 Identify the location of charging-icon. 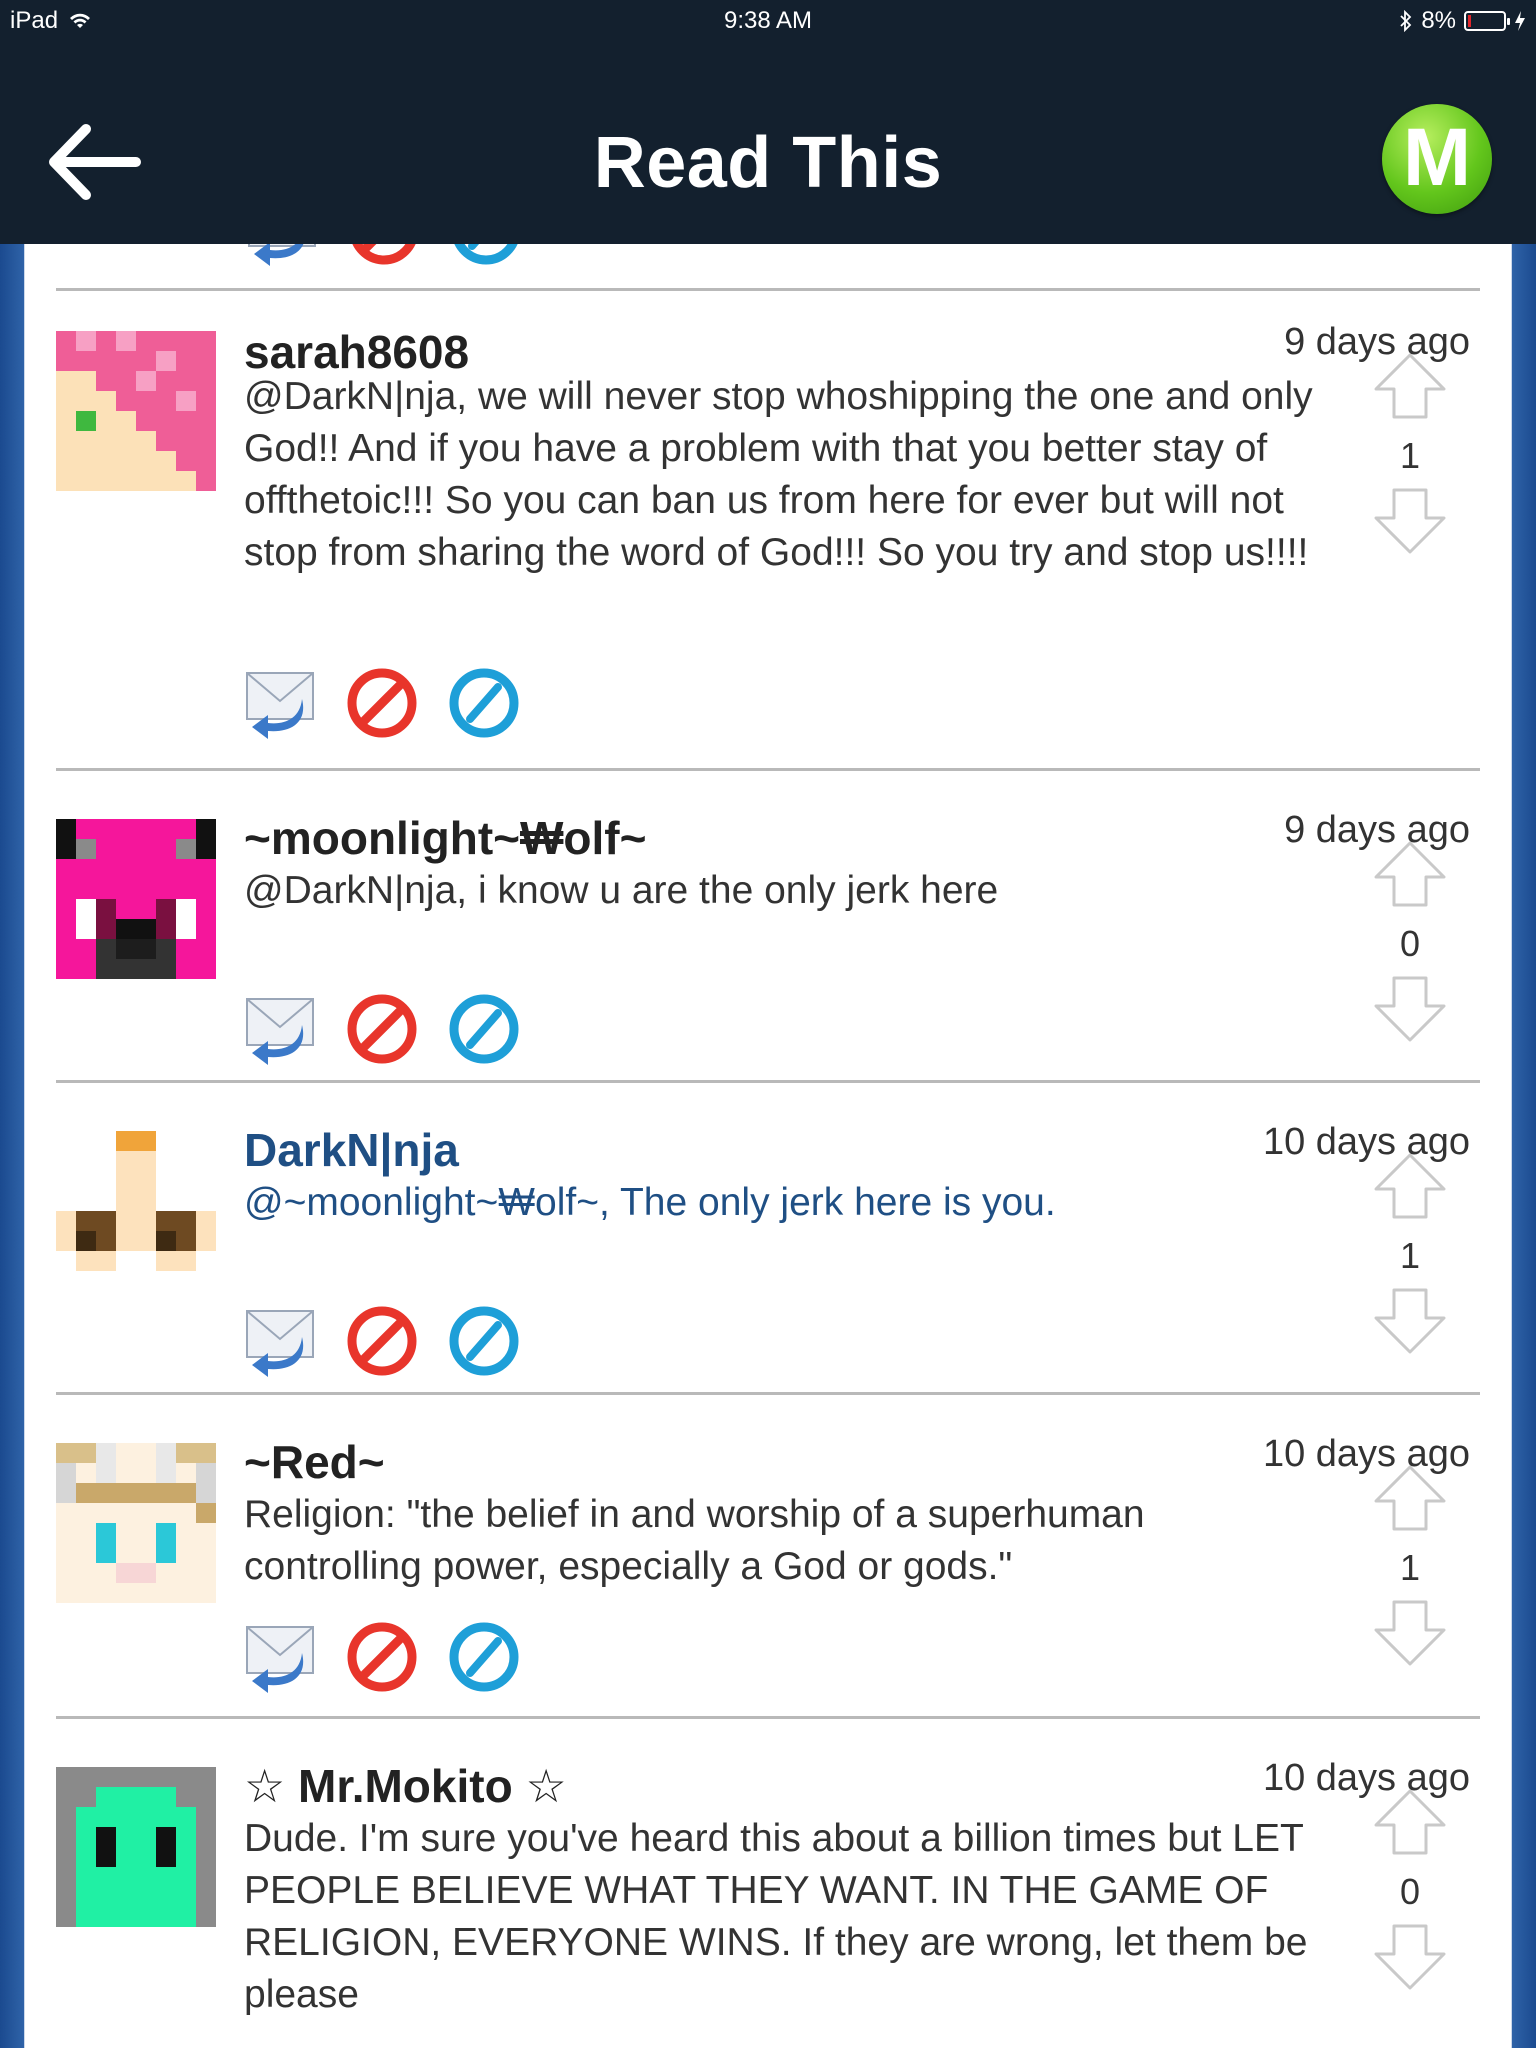
(1520, 21).